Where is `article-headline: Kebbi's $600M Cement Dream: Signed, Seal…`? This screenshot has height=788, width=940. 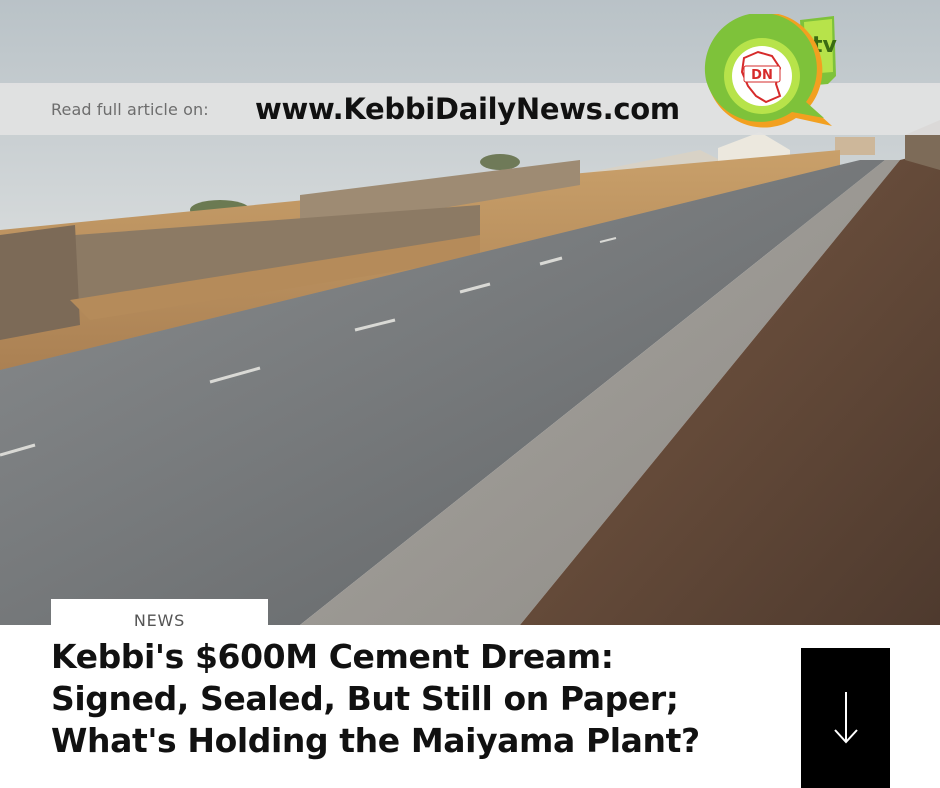 article-headline: Kebbi's $600M Cement Dream: Signed, Seal… is located at coordinates (411, 699).